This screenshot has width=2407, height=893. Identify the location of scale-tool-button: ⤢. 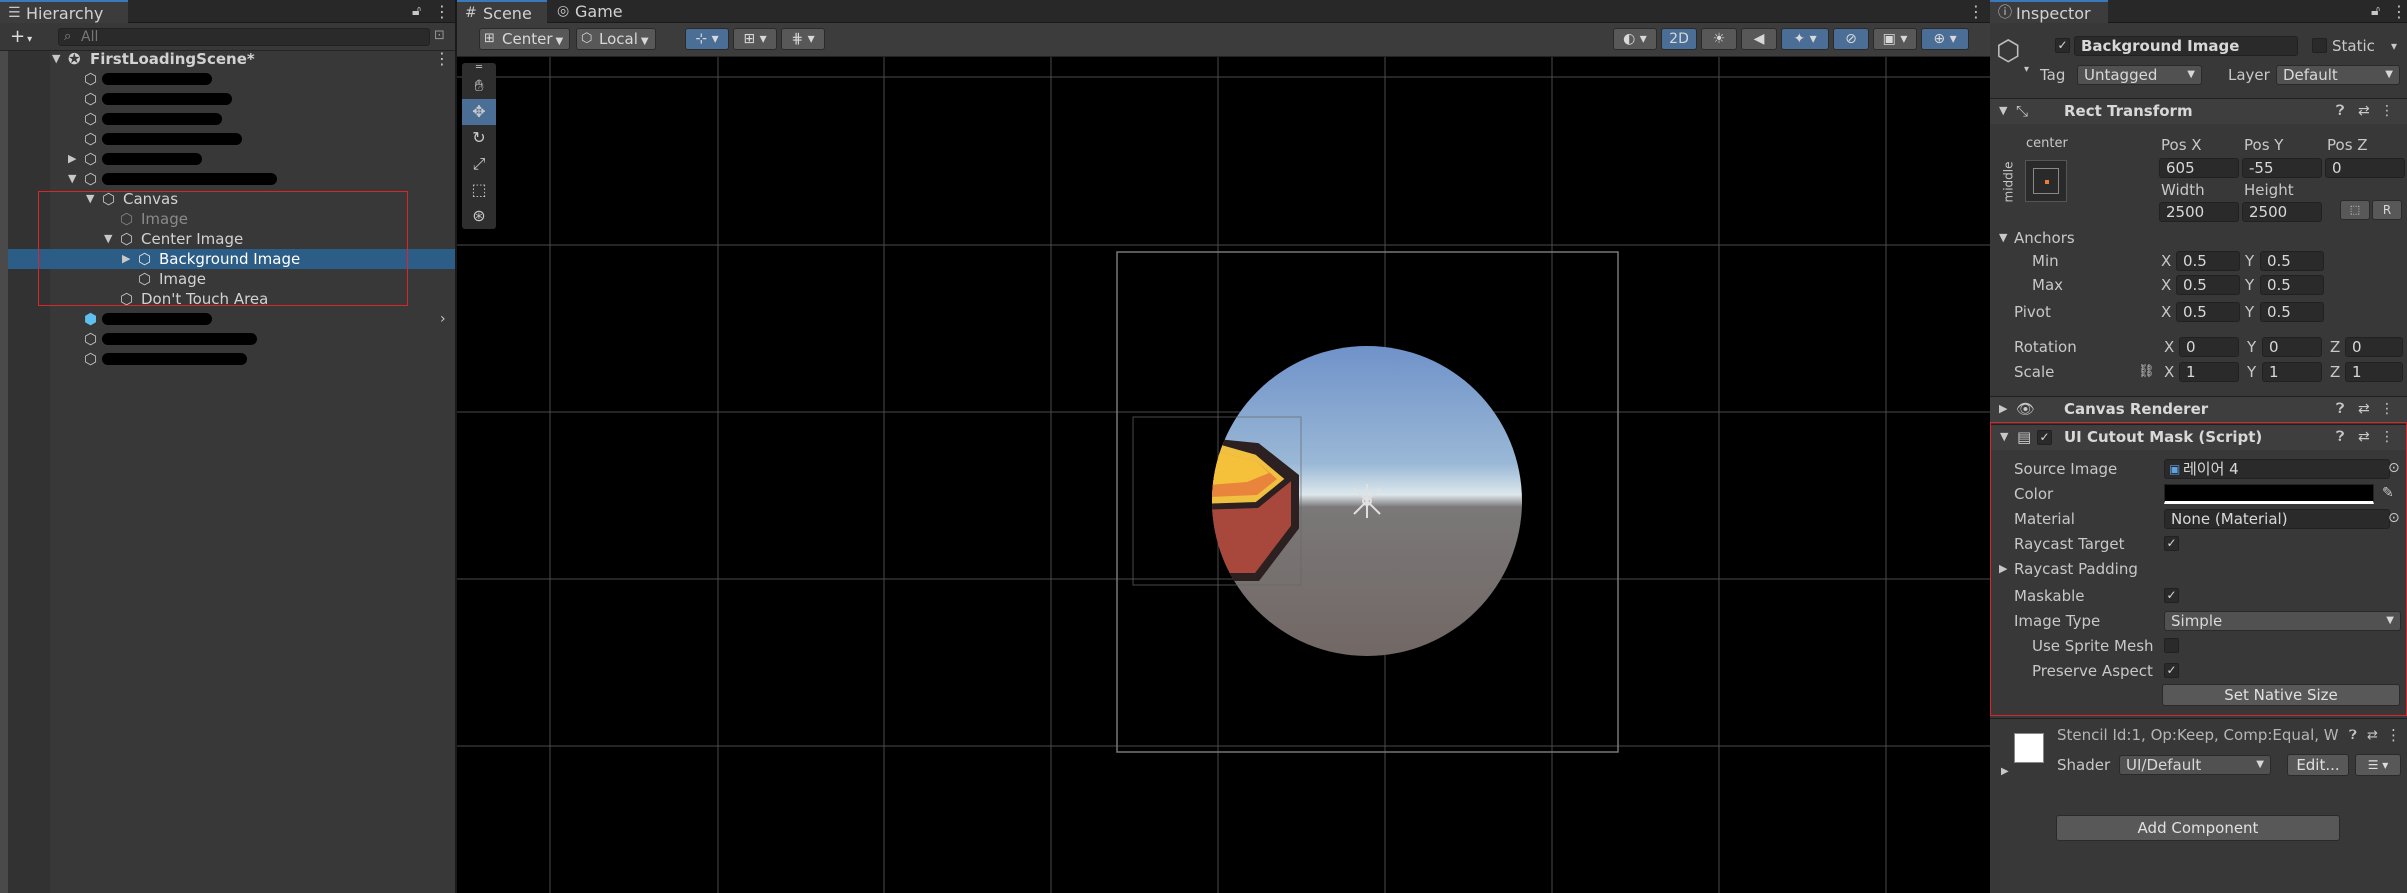
(479, 164).